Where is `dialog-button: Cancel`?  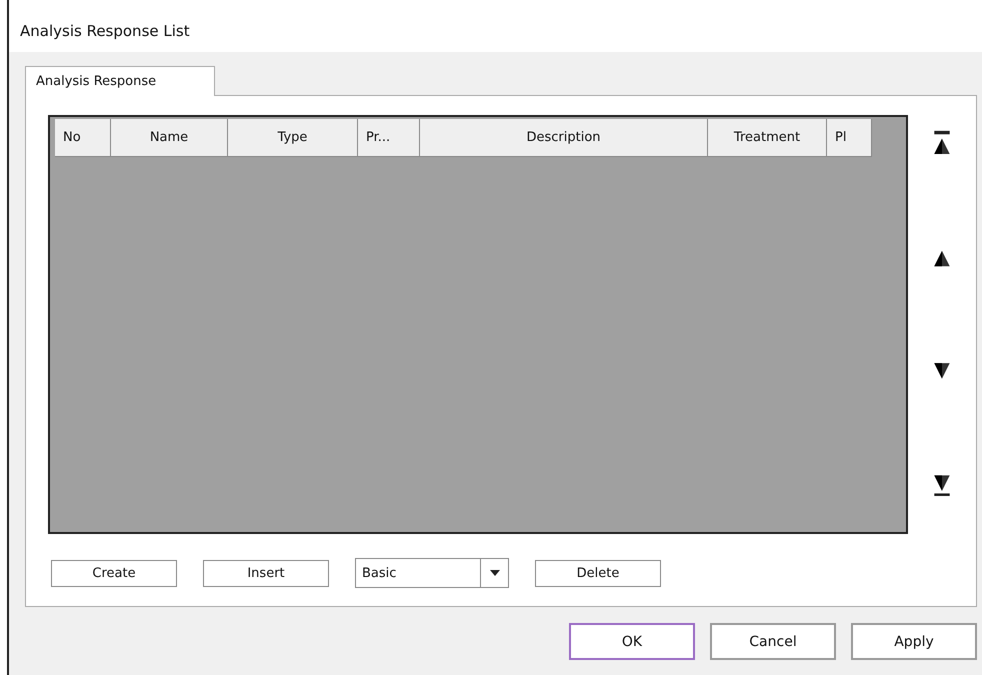 dialog-button: Cancel is located at coordinates (773, 641).